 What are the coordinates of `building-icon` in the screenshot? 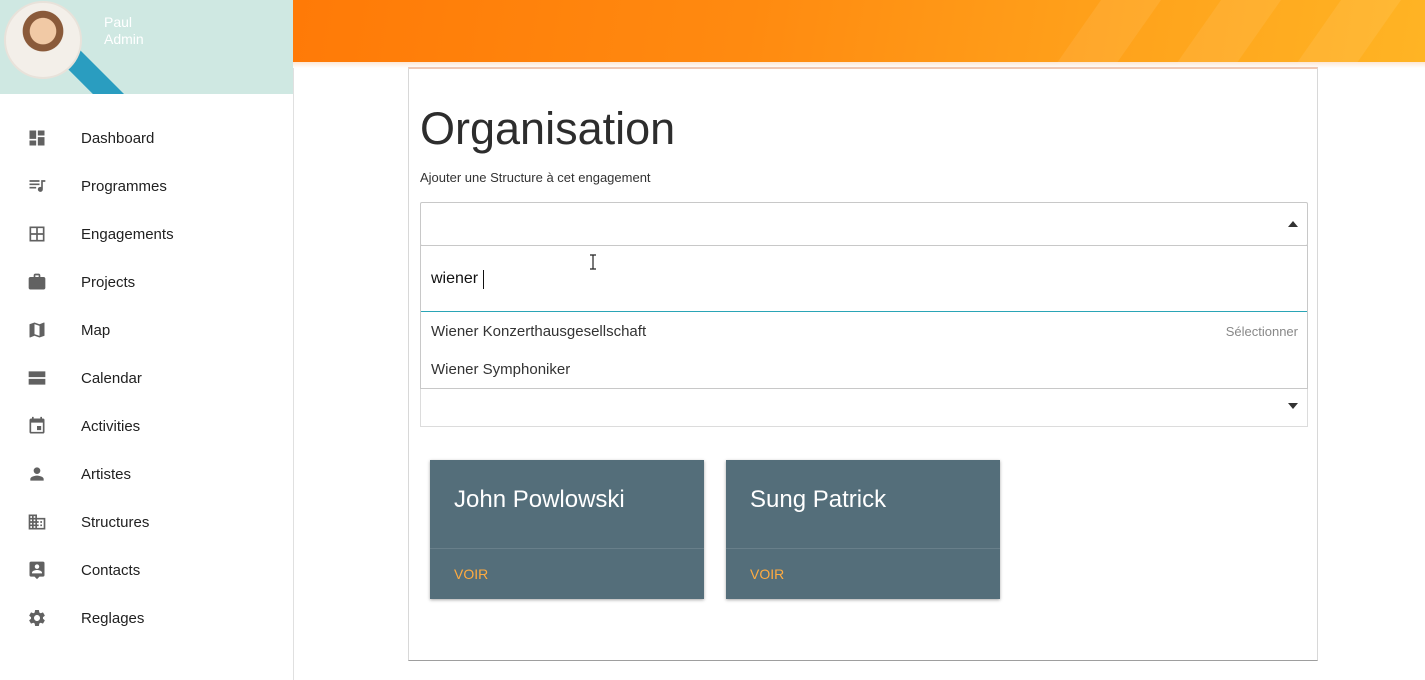 It's located at (37, 522).